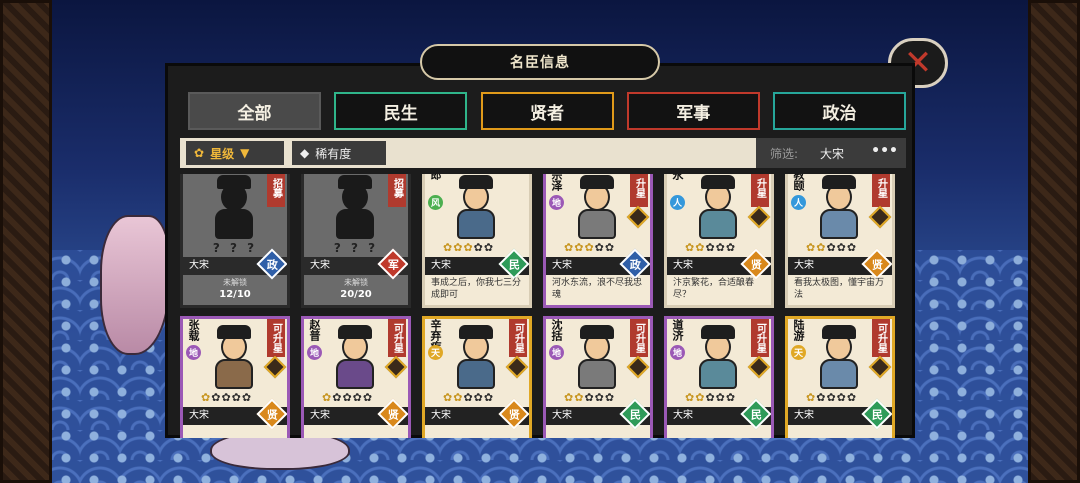 The width and height of the screenshot is (1080, 483). What do you see at coordinates (356, 241) in the screenshot?
I see `minister-card: 招募? ? ? 大宋军未解锁 20/20` at bounding box center [356, 241].